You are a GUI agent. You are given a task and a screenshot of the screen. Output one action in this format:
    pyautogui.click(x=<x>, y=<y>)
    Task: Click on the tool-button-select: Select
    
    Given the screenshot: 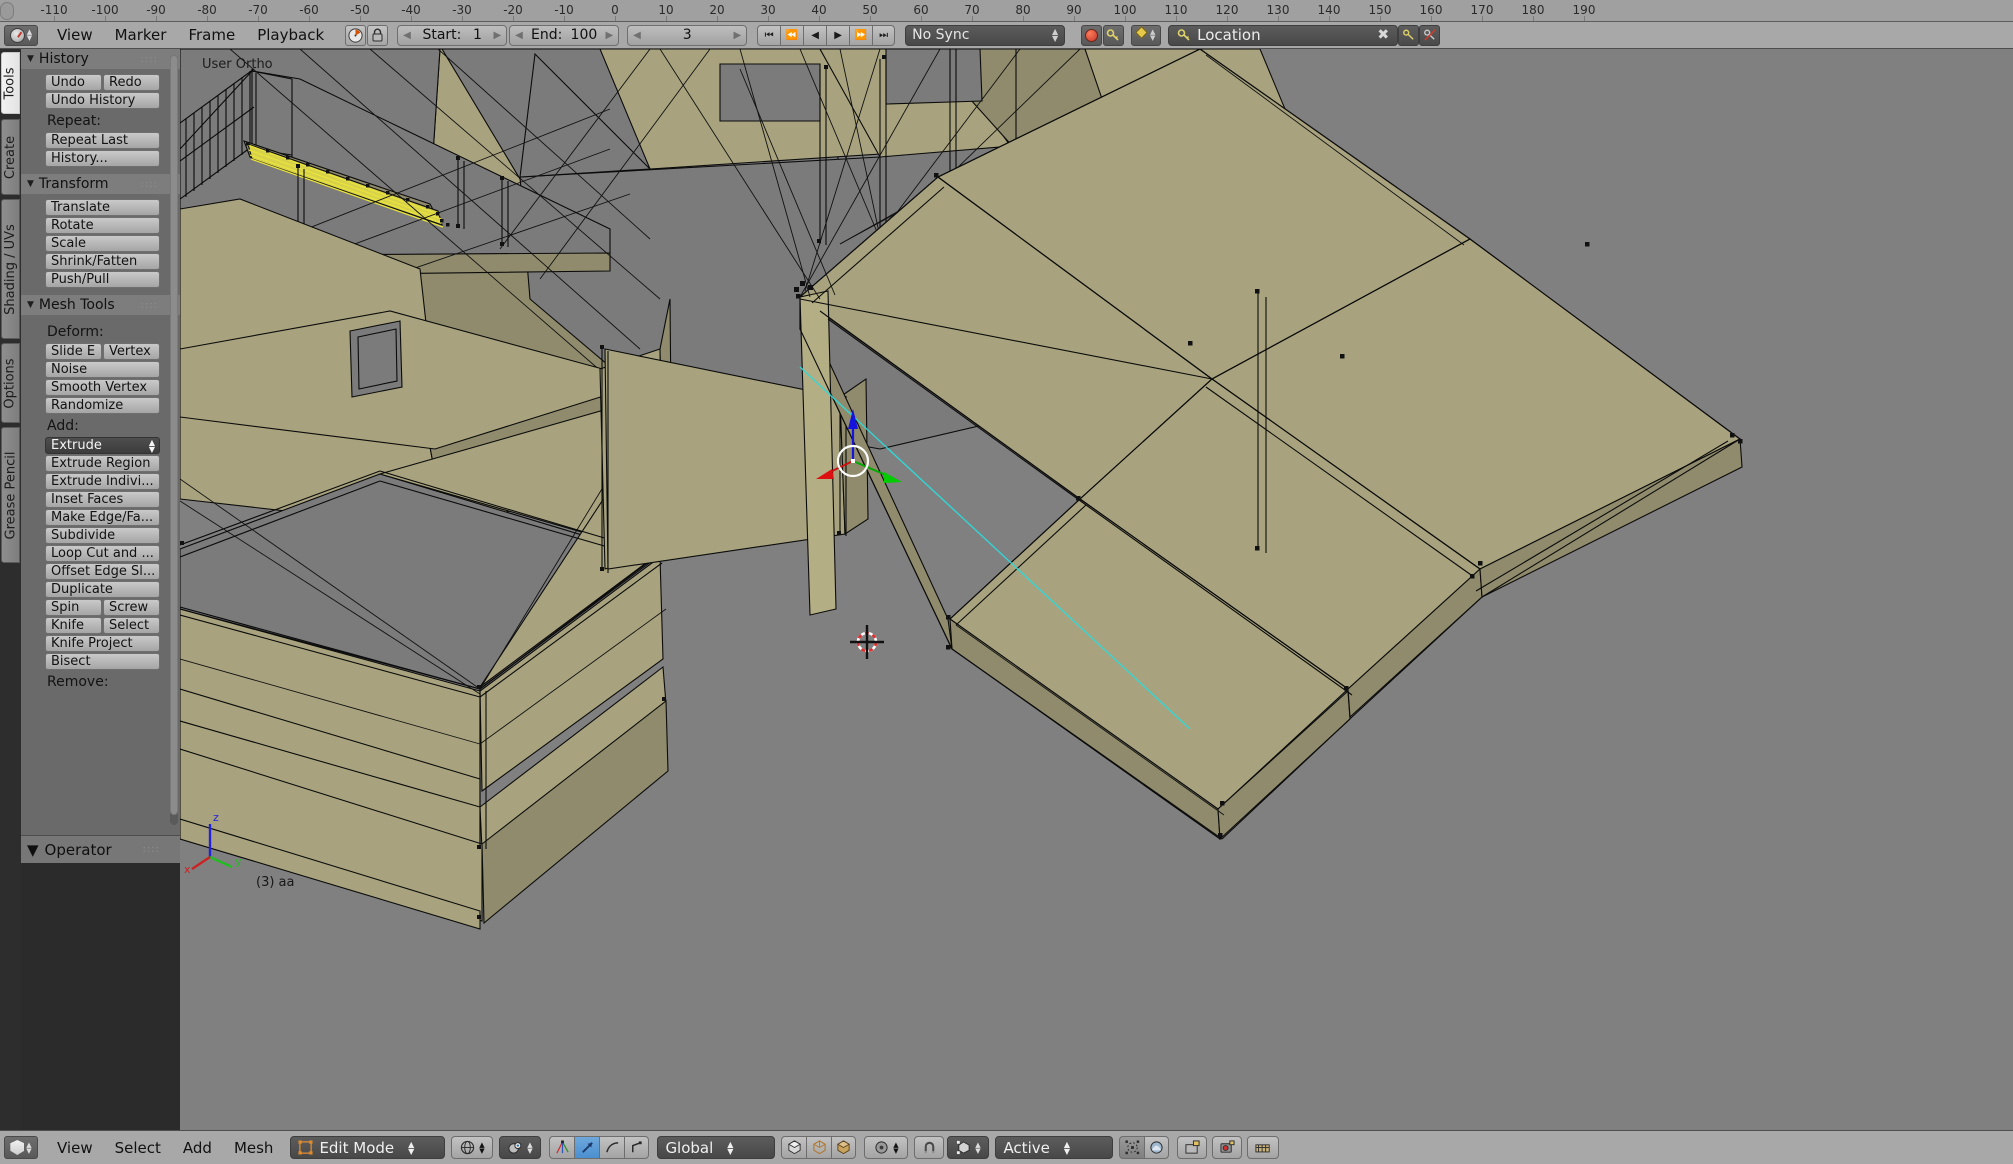 What is the action you would take?
    pyautogui.click(x=131, y=625)
    